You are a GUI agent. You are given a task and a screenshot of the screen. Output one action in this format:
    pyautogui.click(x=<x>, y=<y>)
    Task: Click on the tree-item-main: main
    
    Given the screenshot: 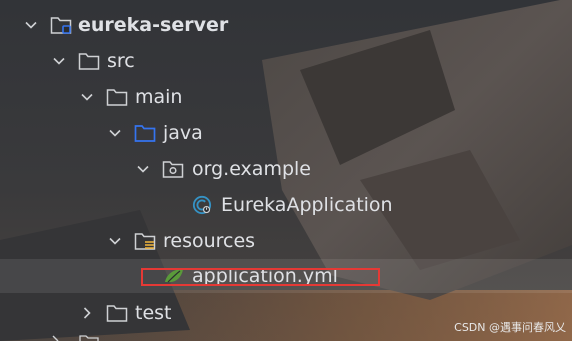 What is the action you would take?
    pyautogui.click(x=286, y=97)
    